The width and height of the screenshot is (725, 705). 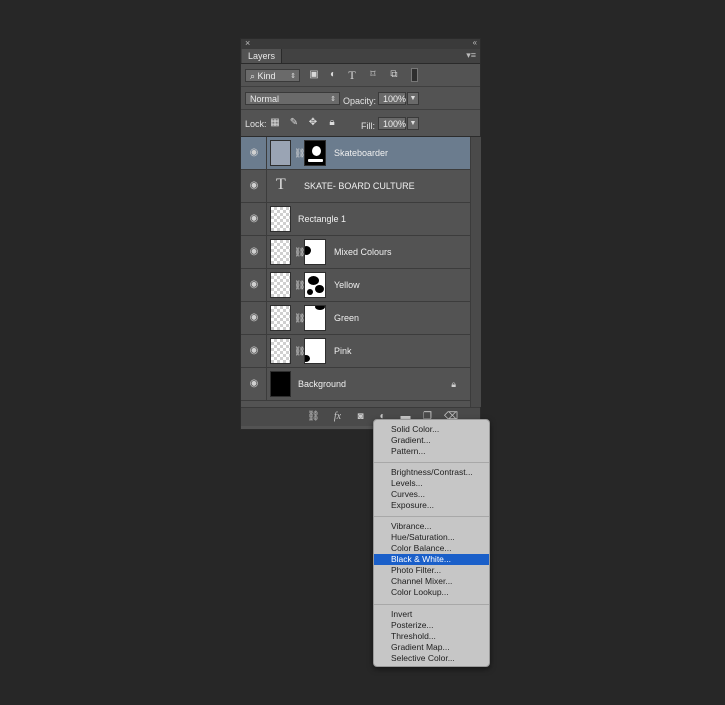 What do you see at coordinates (347, 285) in the screenshot?
I see `layer-name: Yellow` at bounding box center [347, 285].